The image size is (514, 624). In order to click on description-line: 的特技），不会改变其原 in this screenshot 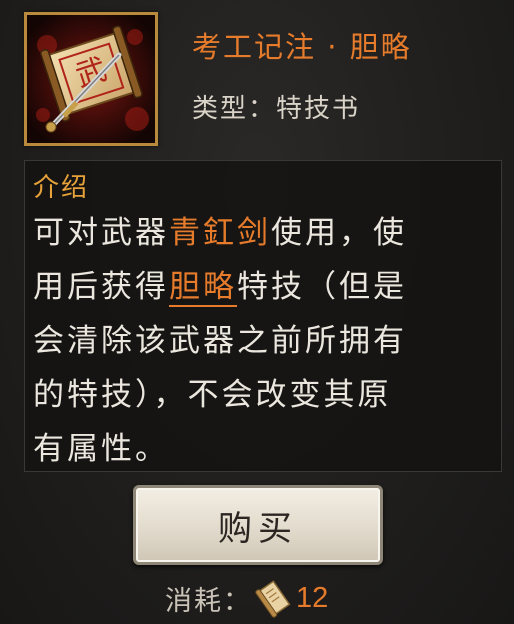, I will do `click(212, 395)`.